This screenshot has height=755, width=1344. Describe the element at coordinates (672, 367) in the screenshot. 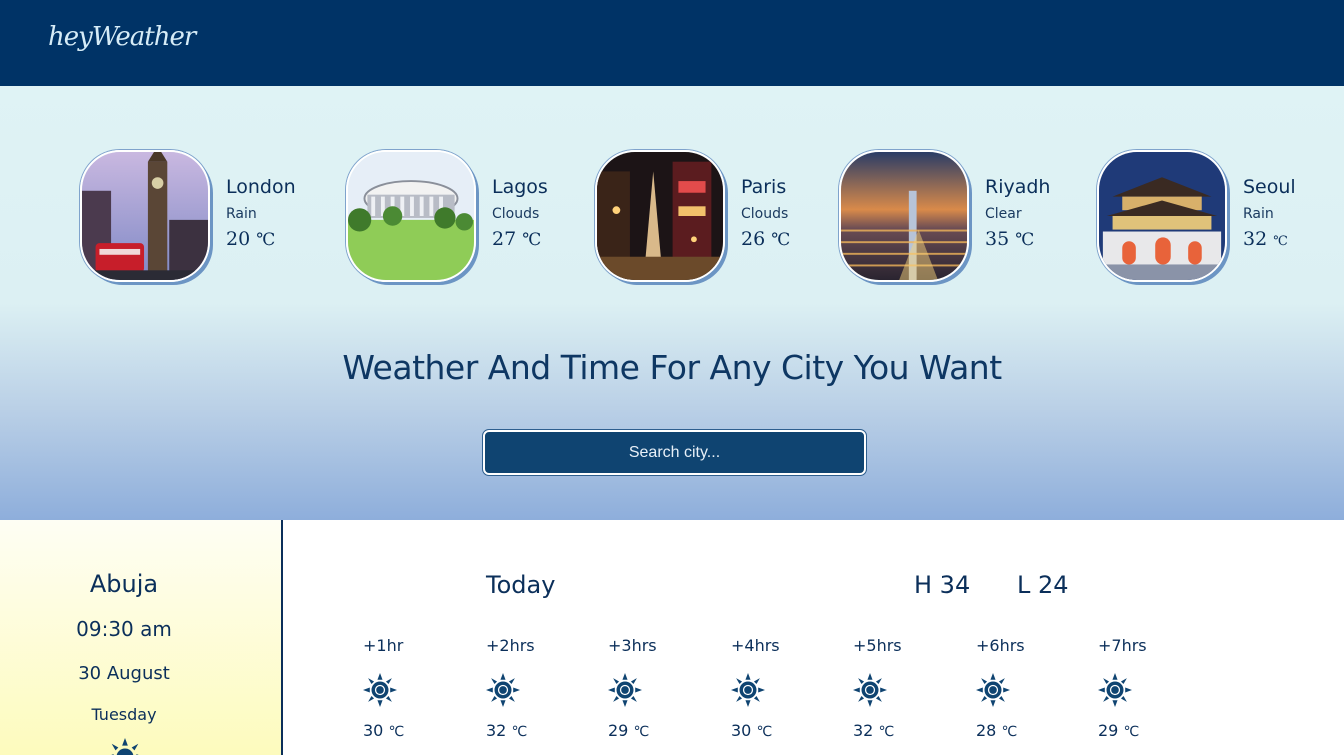

I see `hero-headline: Weather And Time For Any City You Want` at that location.